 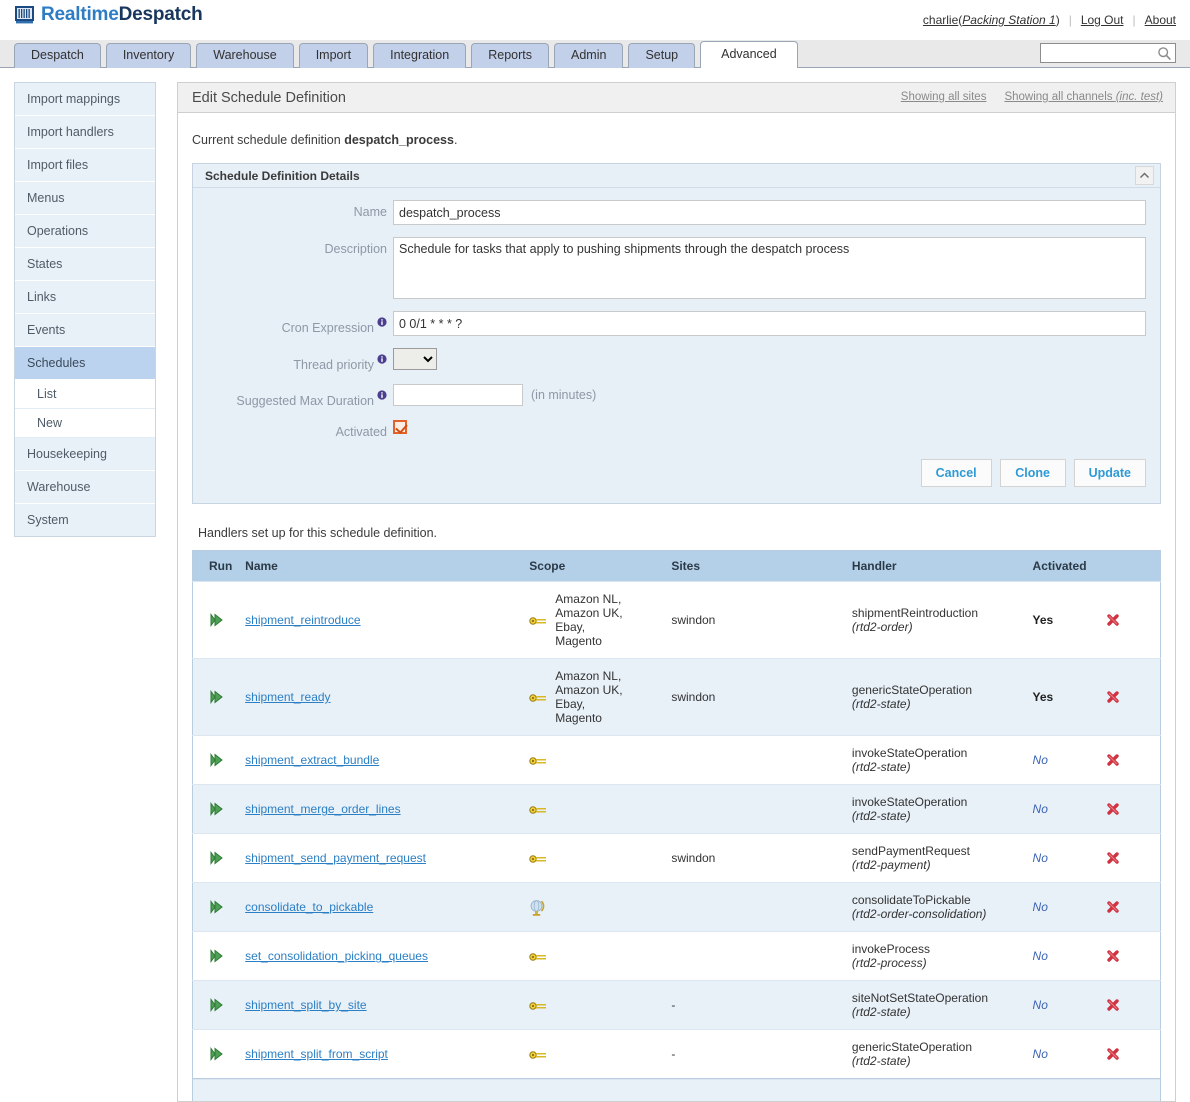 I want to click on cron-input, so click(x=769, y=323).